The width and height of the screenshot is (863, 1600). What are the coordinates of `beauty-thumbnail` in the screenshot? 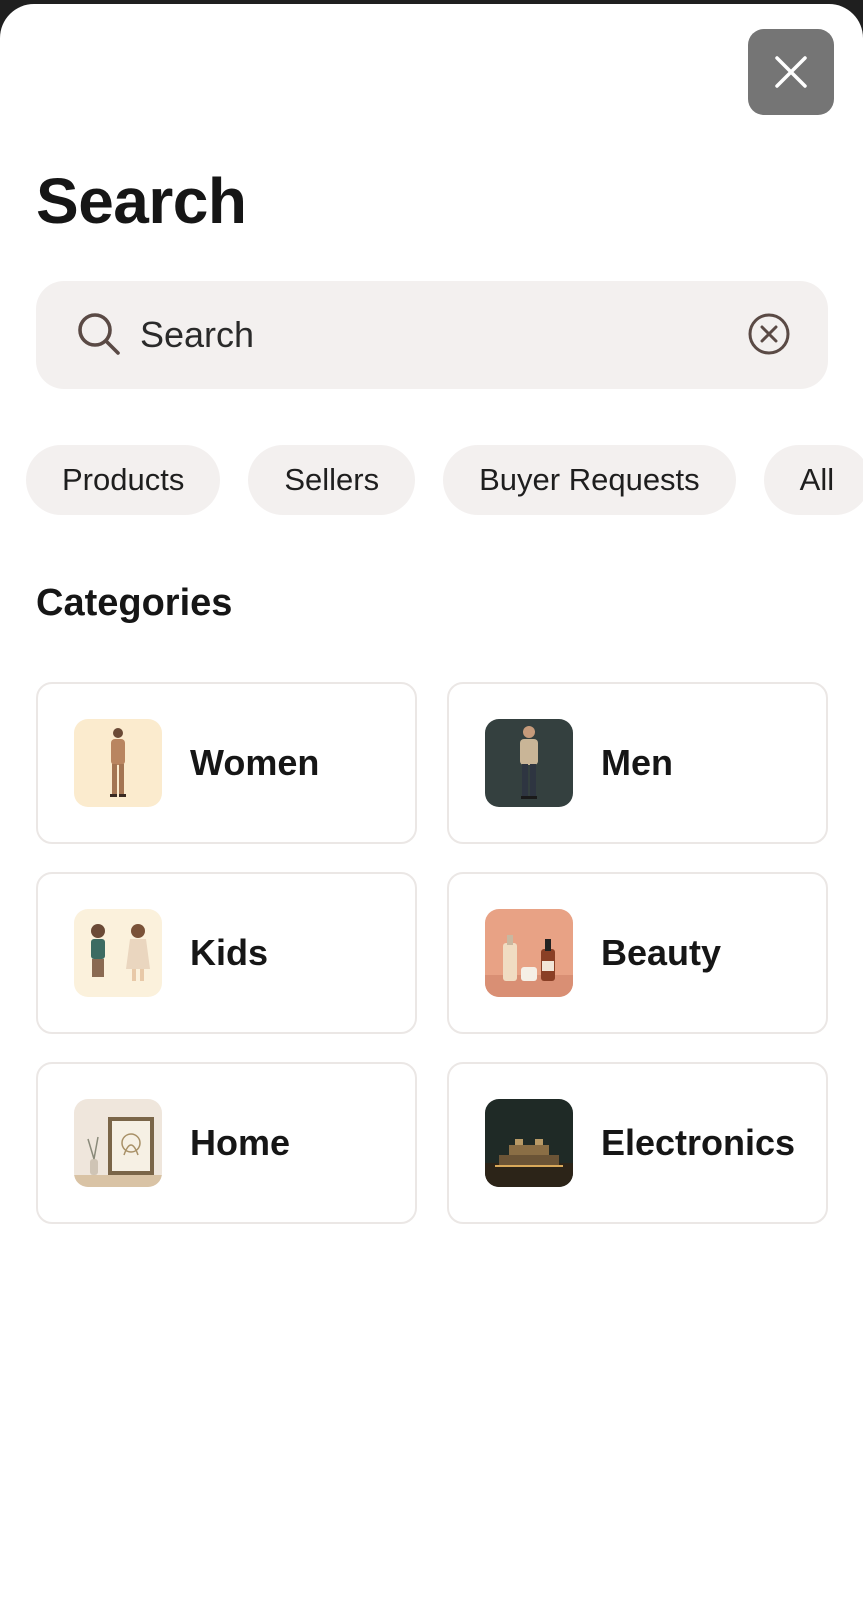 It's located at (529, 953).